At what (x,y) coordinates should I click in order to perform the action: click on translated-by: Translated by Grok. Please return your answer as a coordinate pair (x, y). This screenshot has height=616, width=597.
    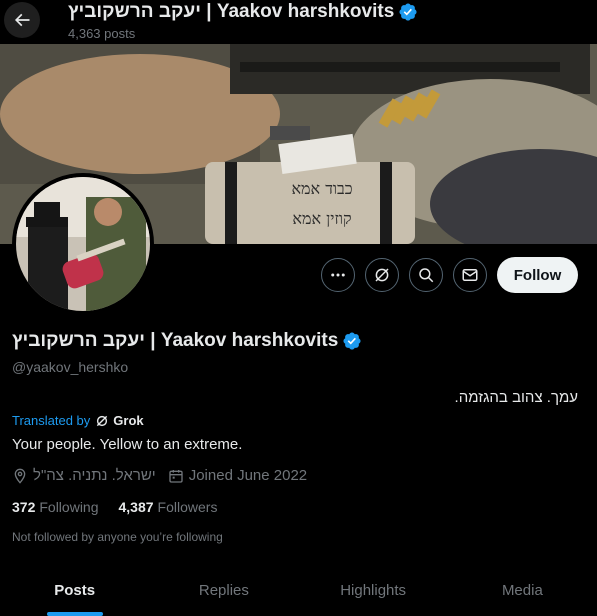
    Looking at the image, I should click on (78, 420).